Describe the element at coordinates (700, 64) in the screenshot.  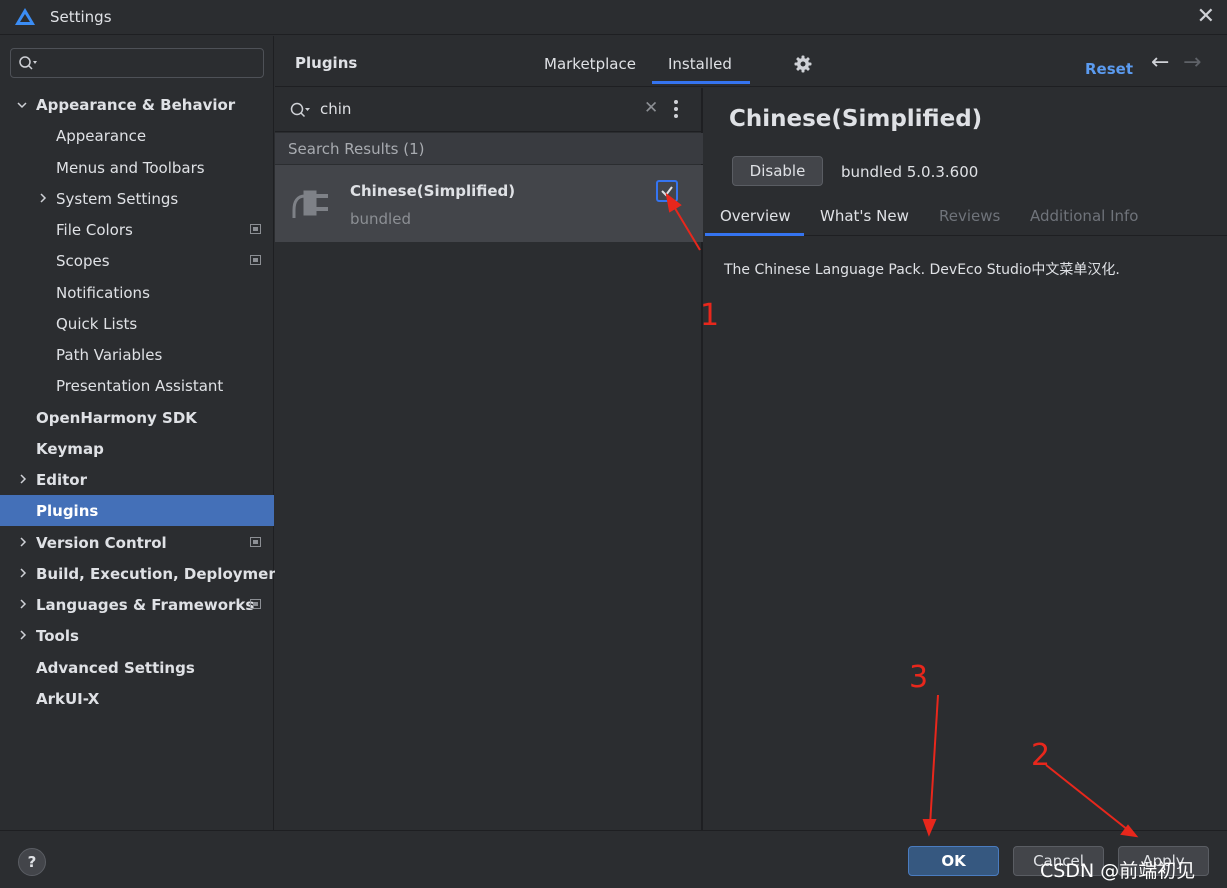
I see `tab-installed: Installed` at that location.